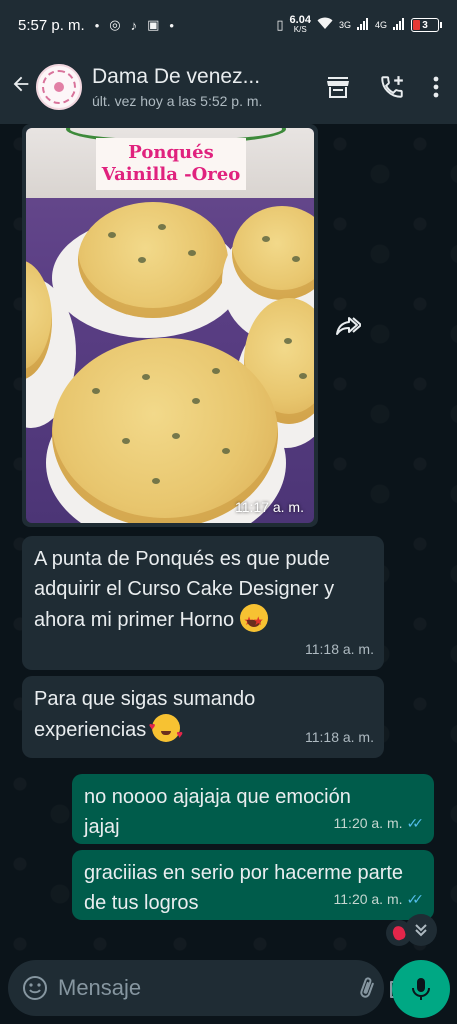 The width and height of the screenshot is (457, 1024). What do you see at coordinates (344, 25) in the screenshot?
I see `signal-type-1: 3G` at bounding box center [344, 25].